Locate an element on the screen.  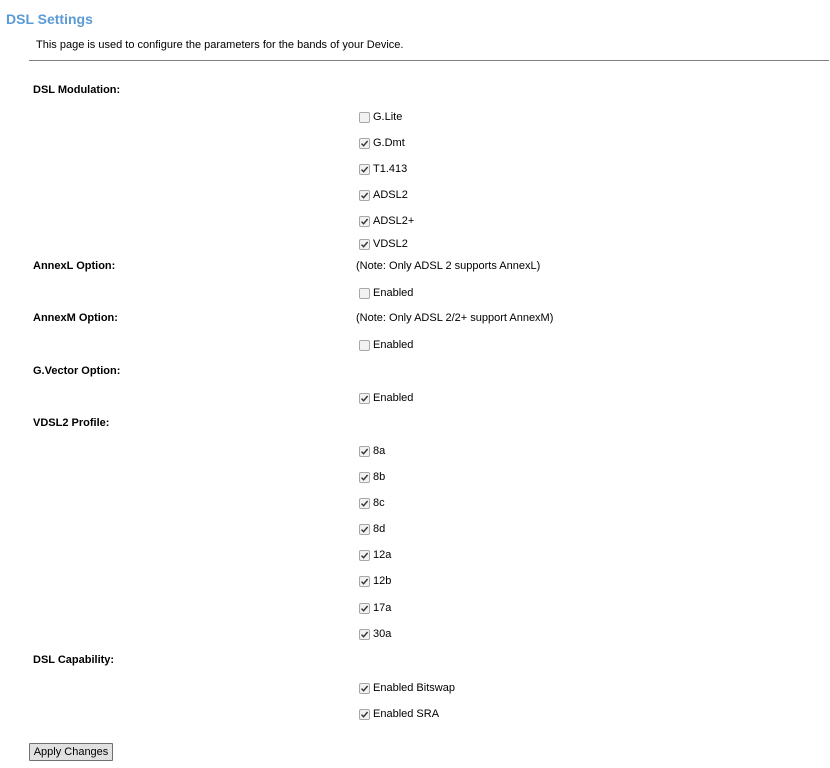
checkbox-adsl2plus: ADSL2+ is located at coordinates (386, 221).